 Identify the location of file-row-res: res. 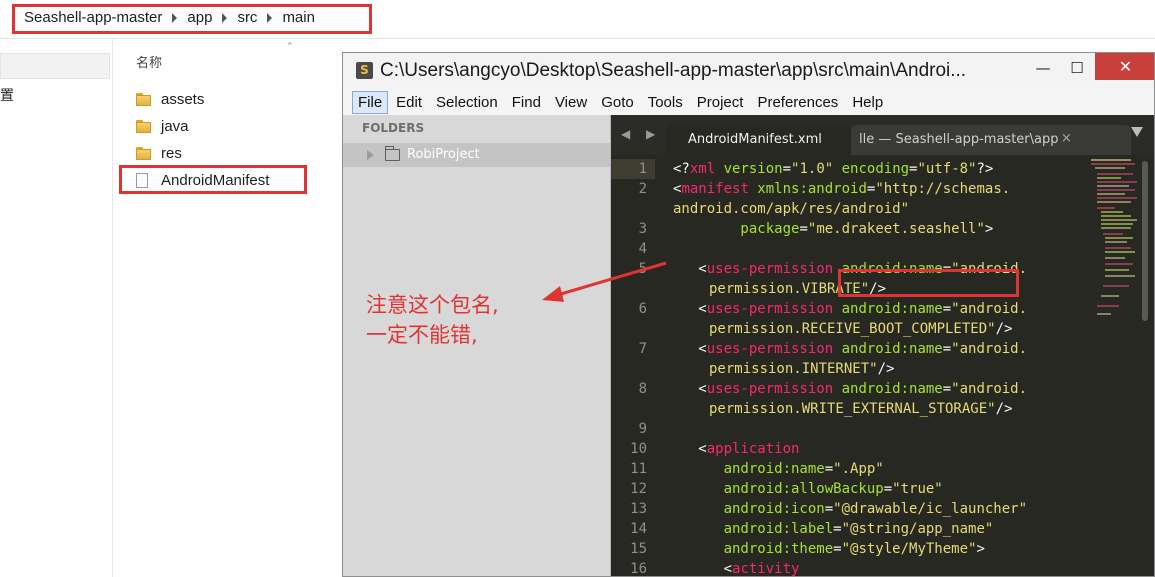
(241, 153).